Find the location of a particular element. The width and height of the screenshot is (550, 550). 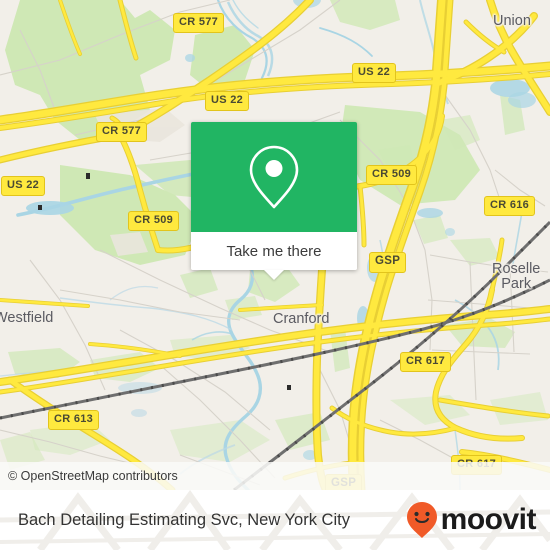

road-shield-cr509-east: CR 509 is located at coordinates (392, 175).